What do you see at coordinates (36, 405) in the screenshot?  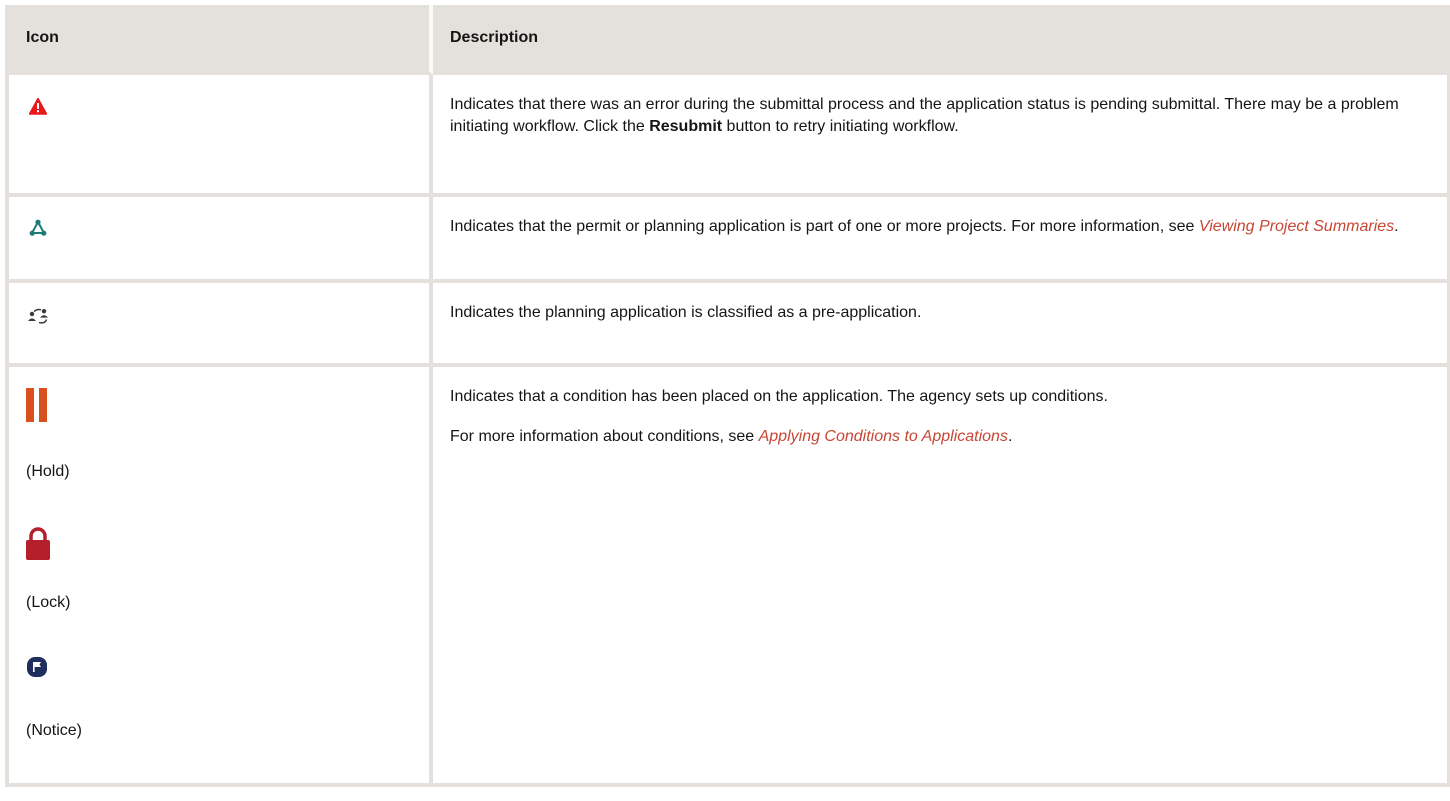 I see `hold-icon` at bounding box center [36, 405].